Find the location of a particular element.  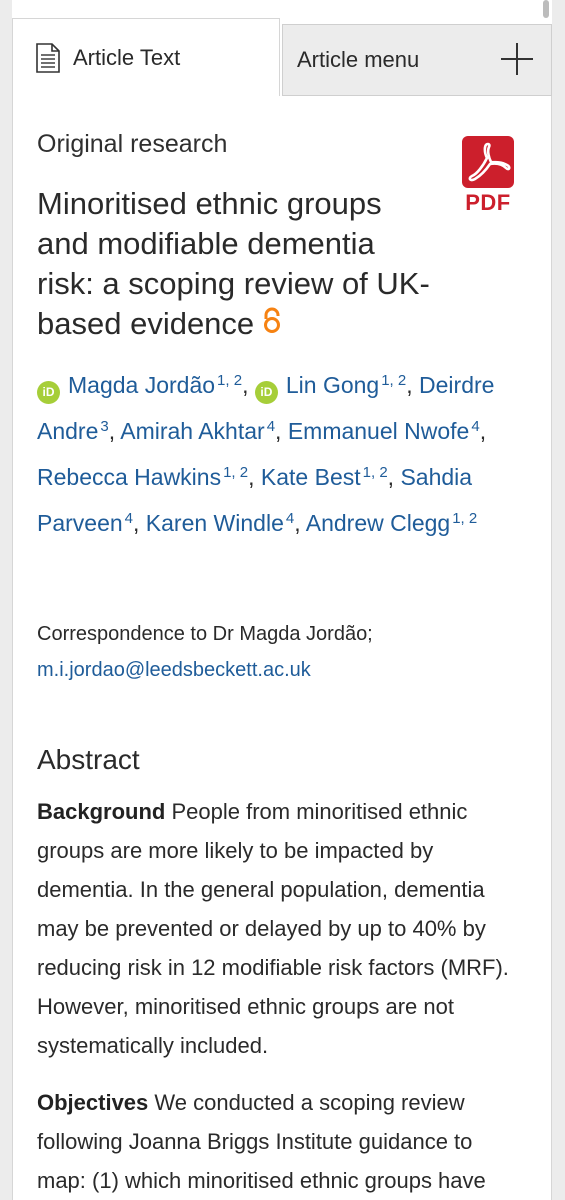

tab-article-menu-label: Article menu is located at coordinates (358, 59).